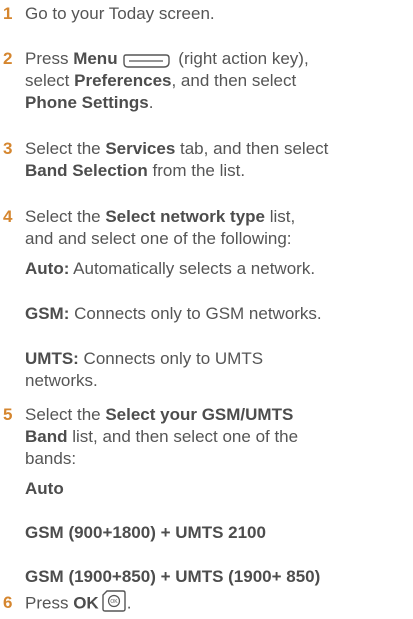  I want to click on option-auto: Auto: Automatically selects a network., so click(219, 269).